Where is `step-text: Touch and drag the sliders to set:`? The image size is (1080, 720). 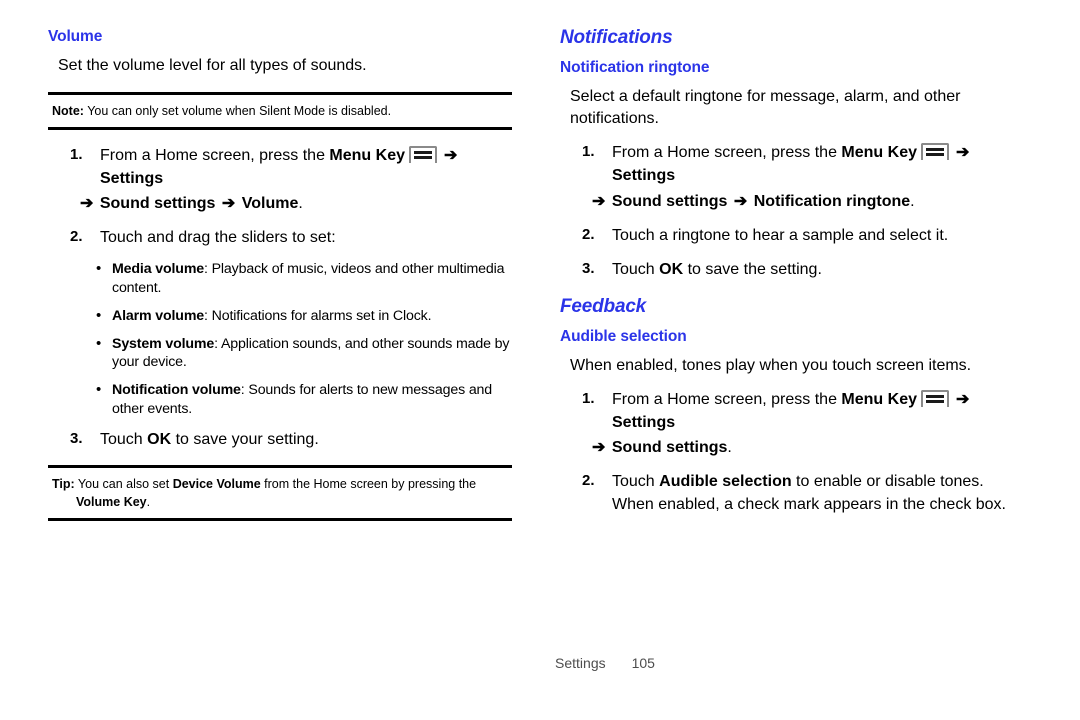
step-text: Touch and drag the sliders to set: is located at coordinates (218, 238).